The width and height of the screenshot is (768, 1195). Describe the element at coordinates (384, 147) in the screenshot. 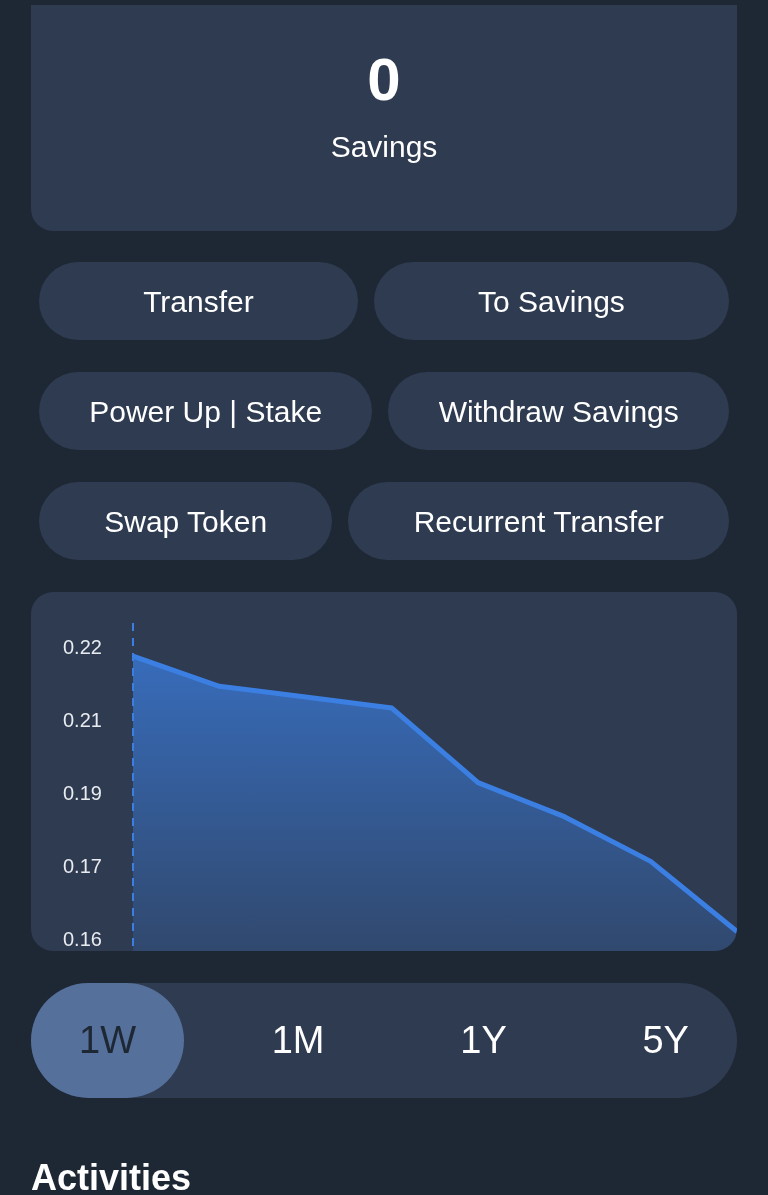

I see `balance-label: Savings` at that location.